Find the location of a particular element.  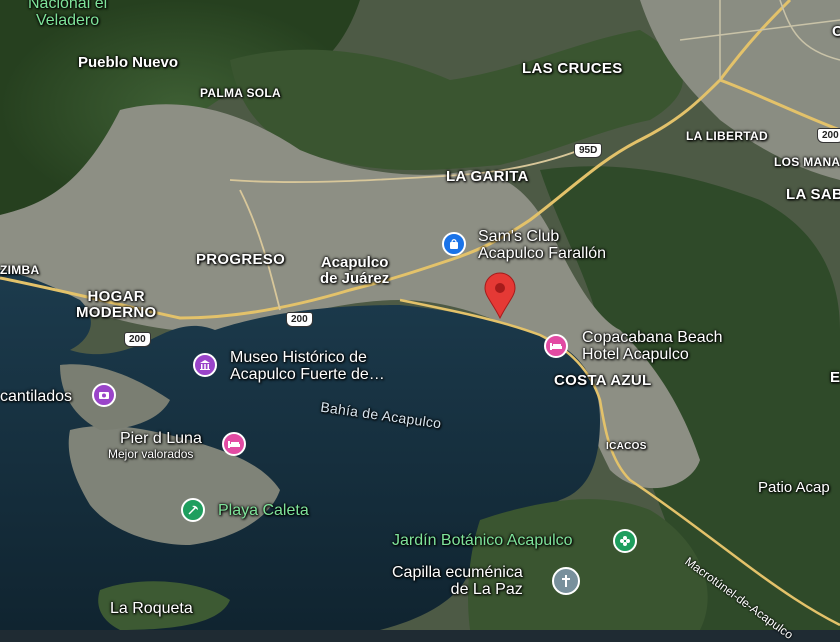

acapulco-label: Acapulco de Juárez is located at coordinates (355, 270).